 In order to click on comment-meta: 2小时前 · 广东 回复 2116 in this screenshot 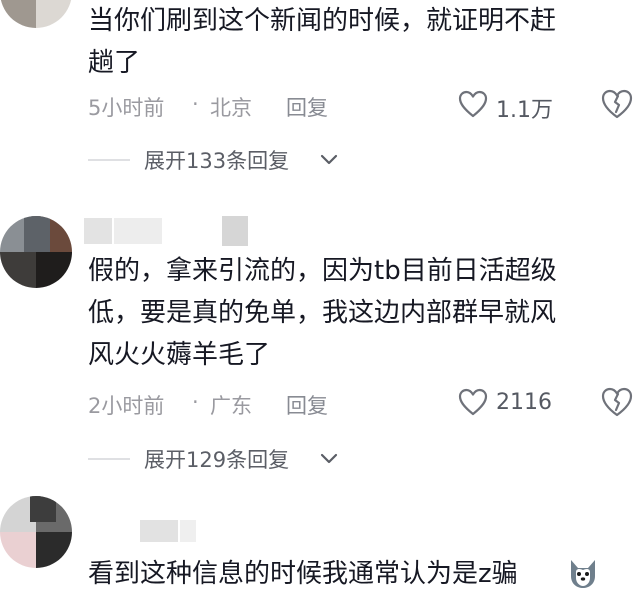, I will do `click(364, 402)`.